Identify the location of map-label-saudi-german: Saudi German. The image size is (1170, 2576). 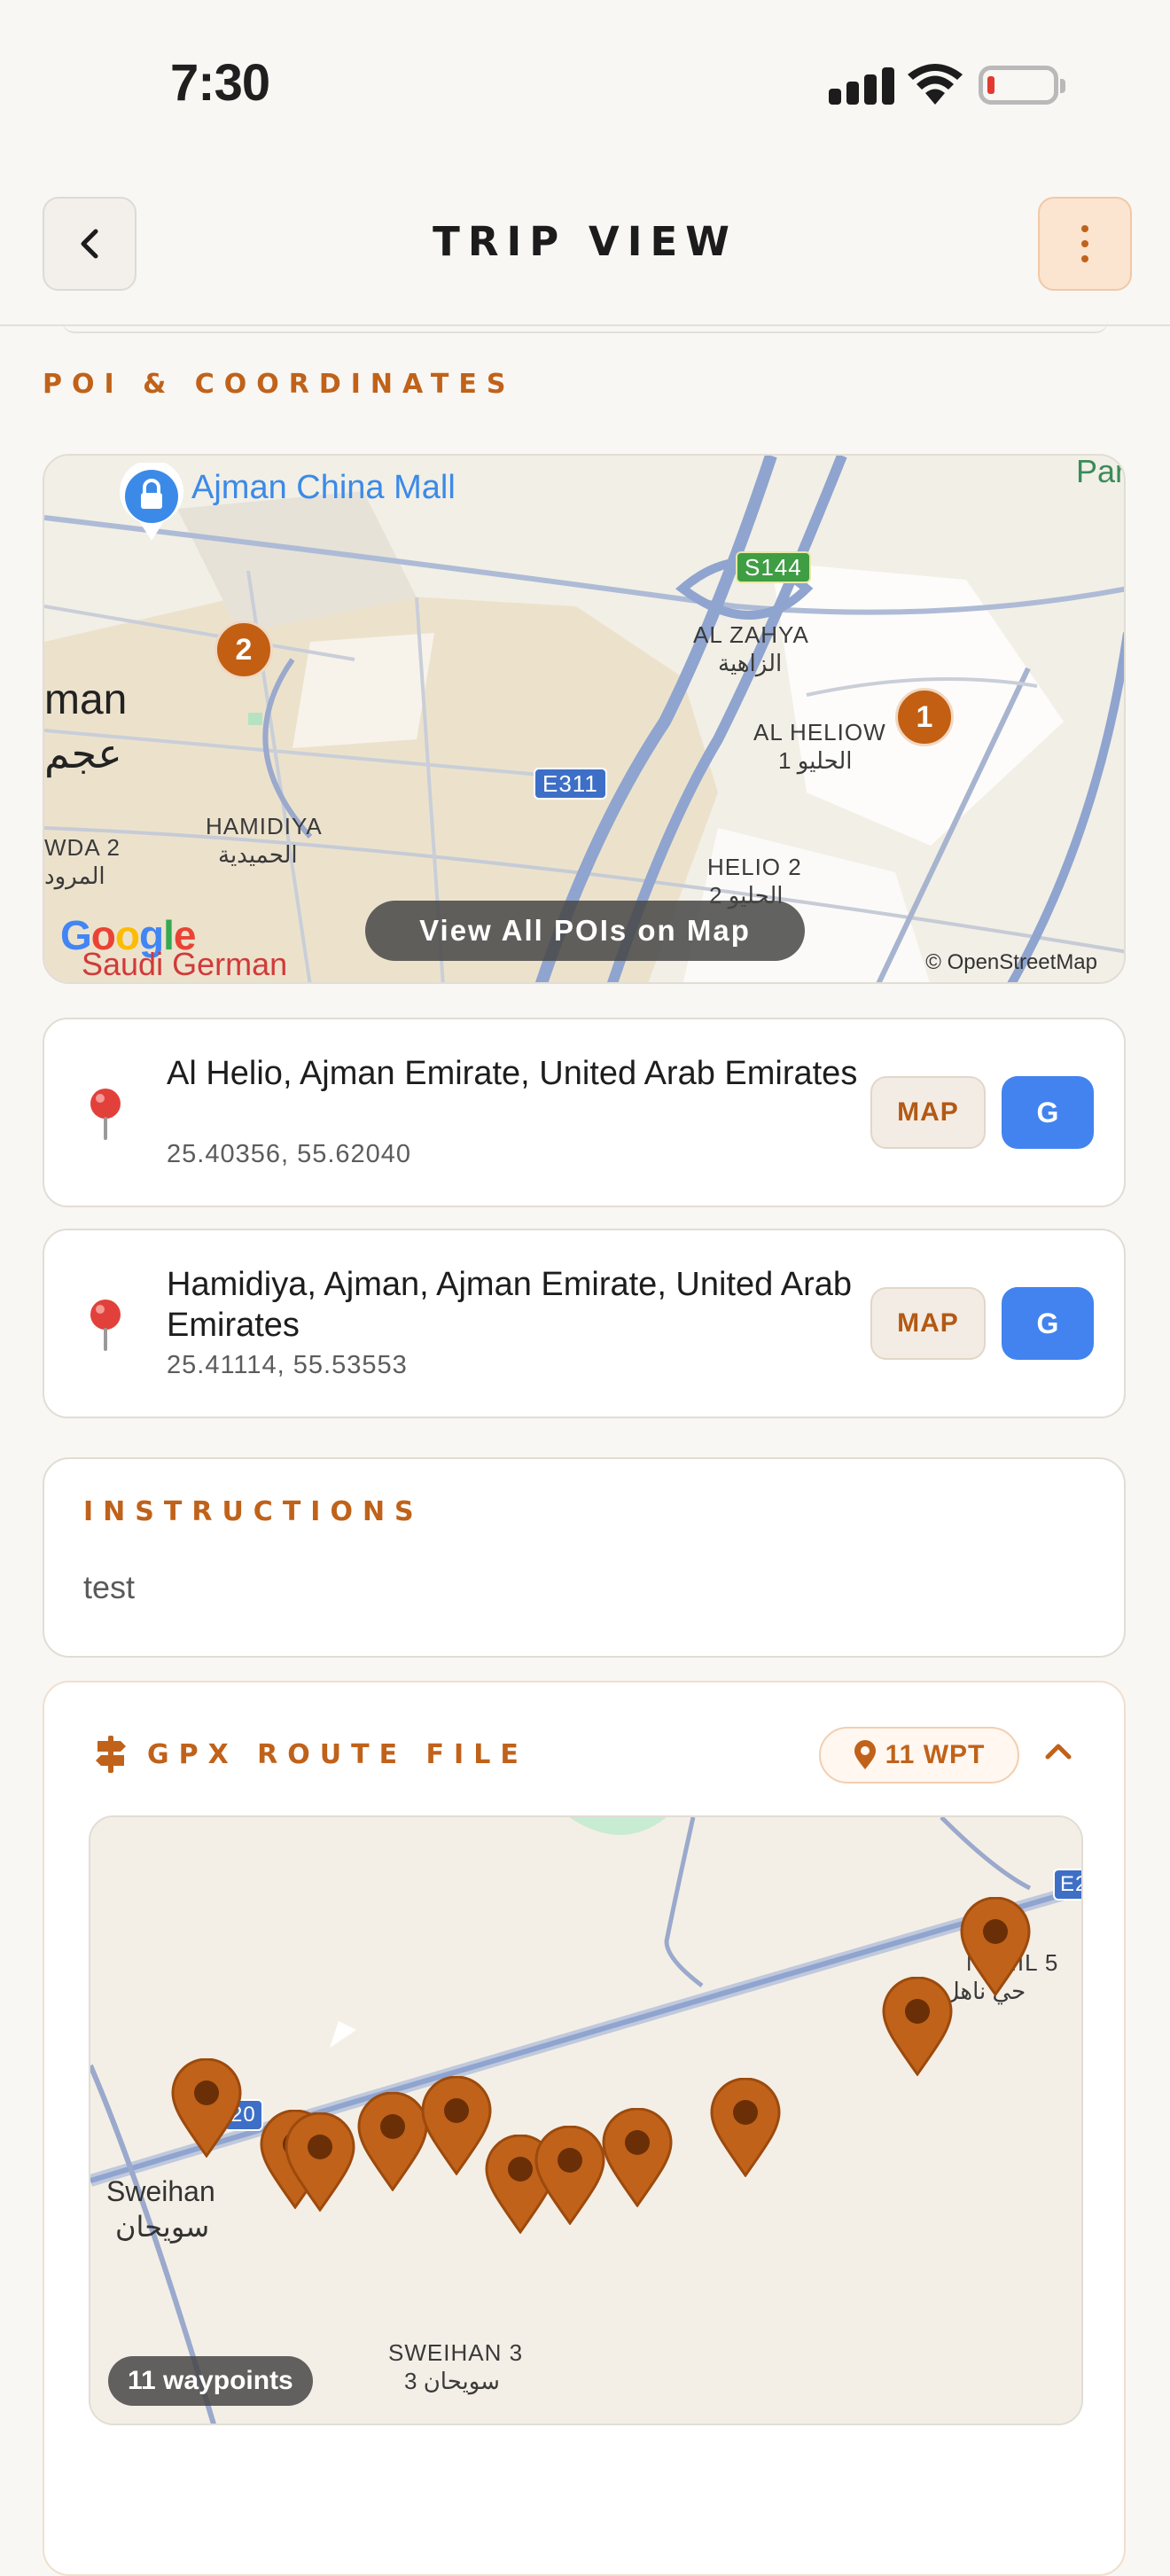
(185, 964).